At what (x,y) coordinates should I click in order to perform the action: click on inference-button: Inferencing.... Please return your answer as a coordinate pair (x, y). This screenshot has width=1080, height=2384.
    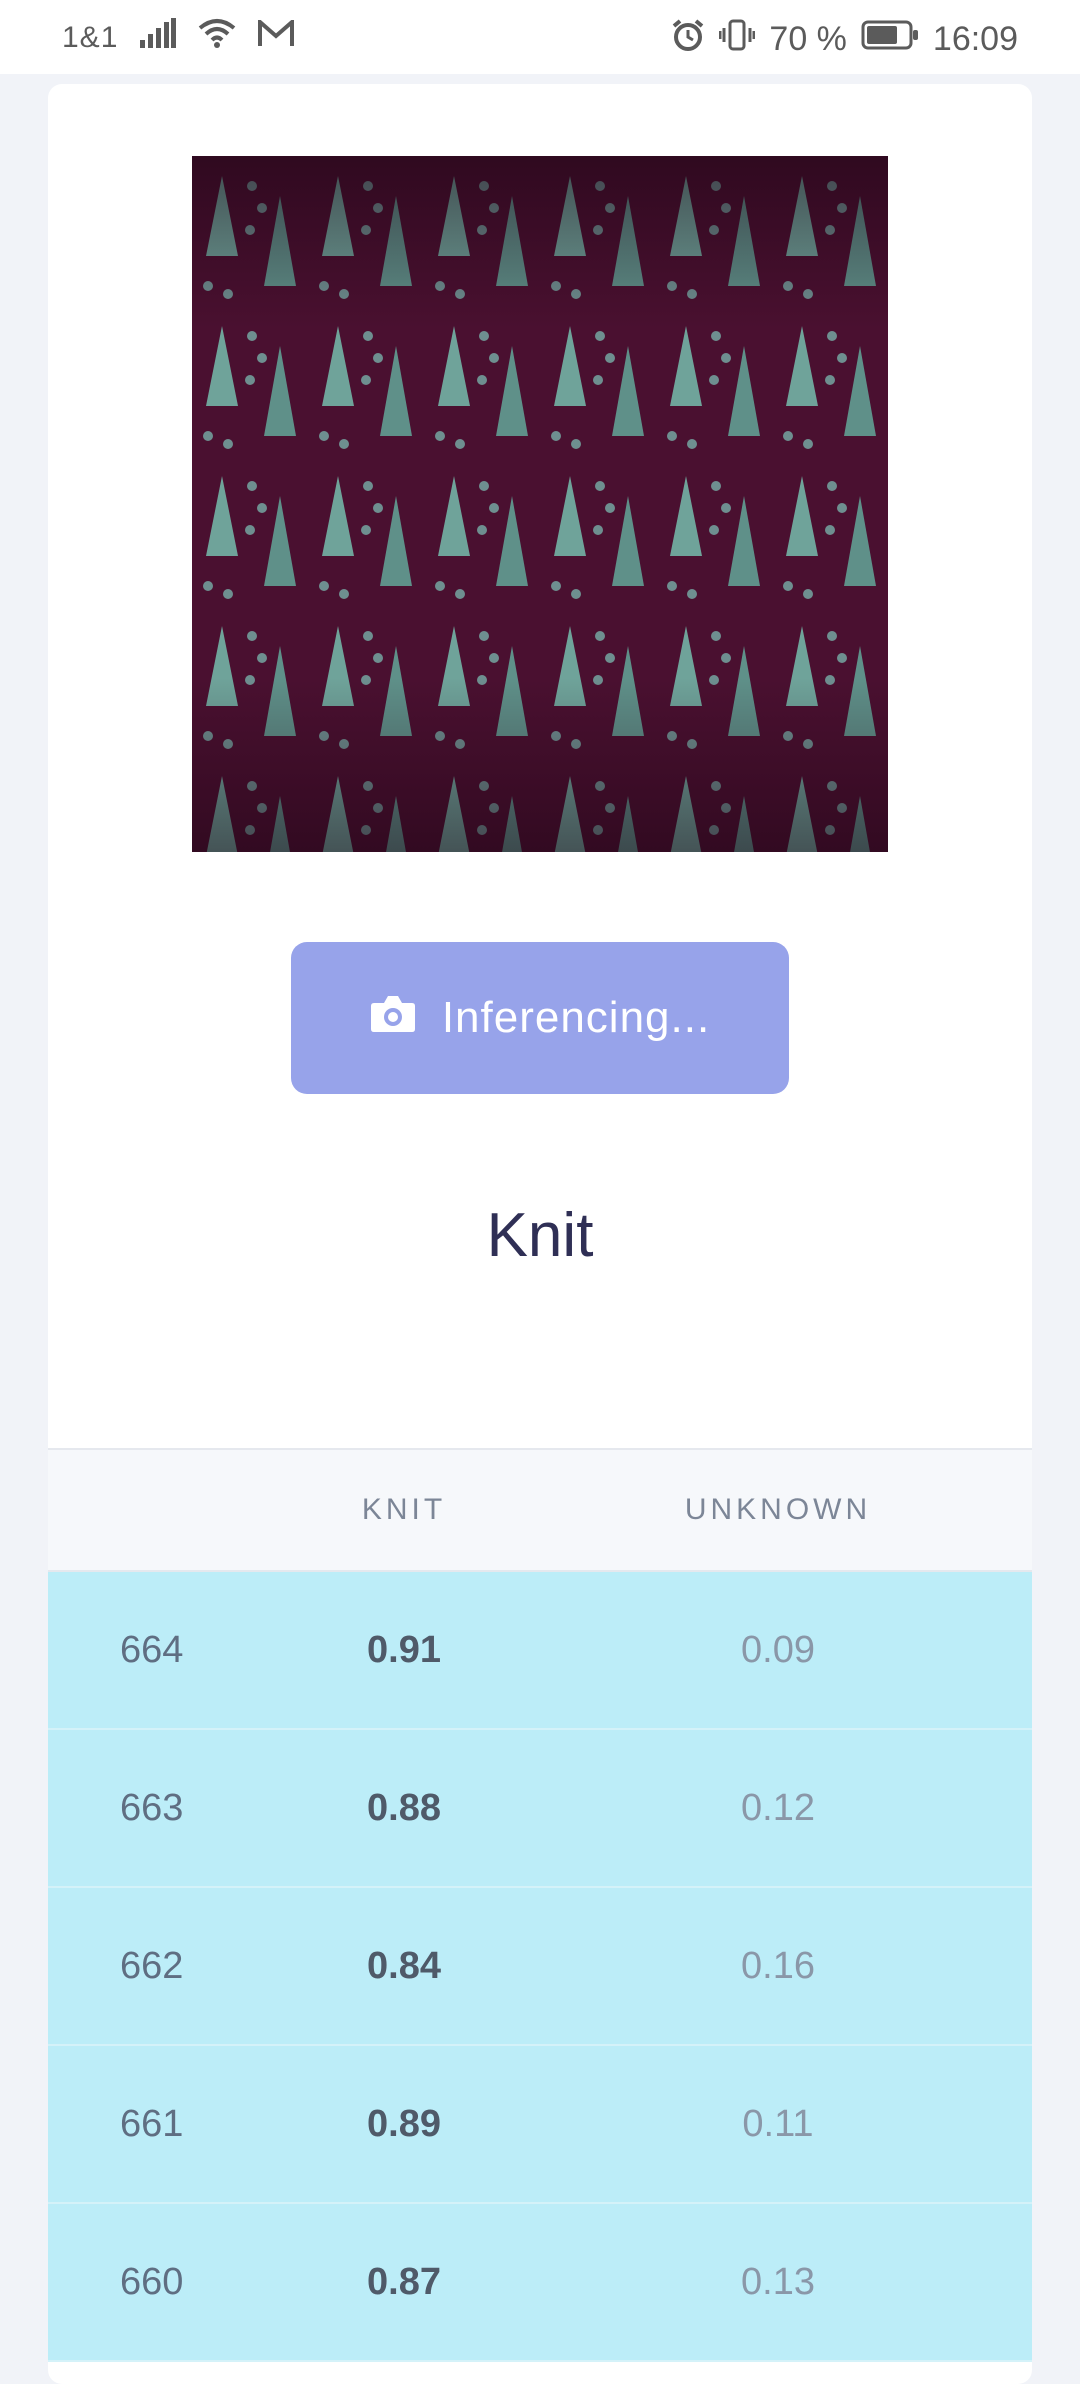
    Looking at the image, I should click on (540, 1018).